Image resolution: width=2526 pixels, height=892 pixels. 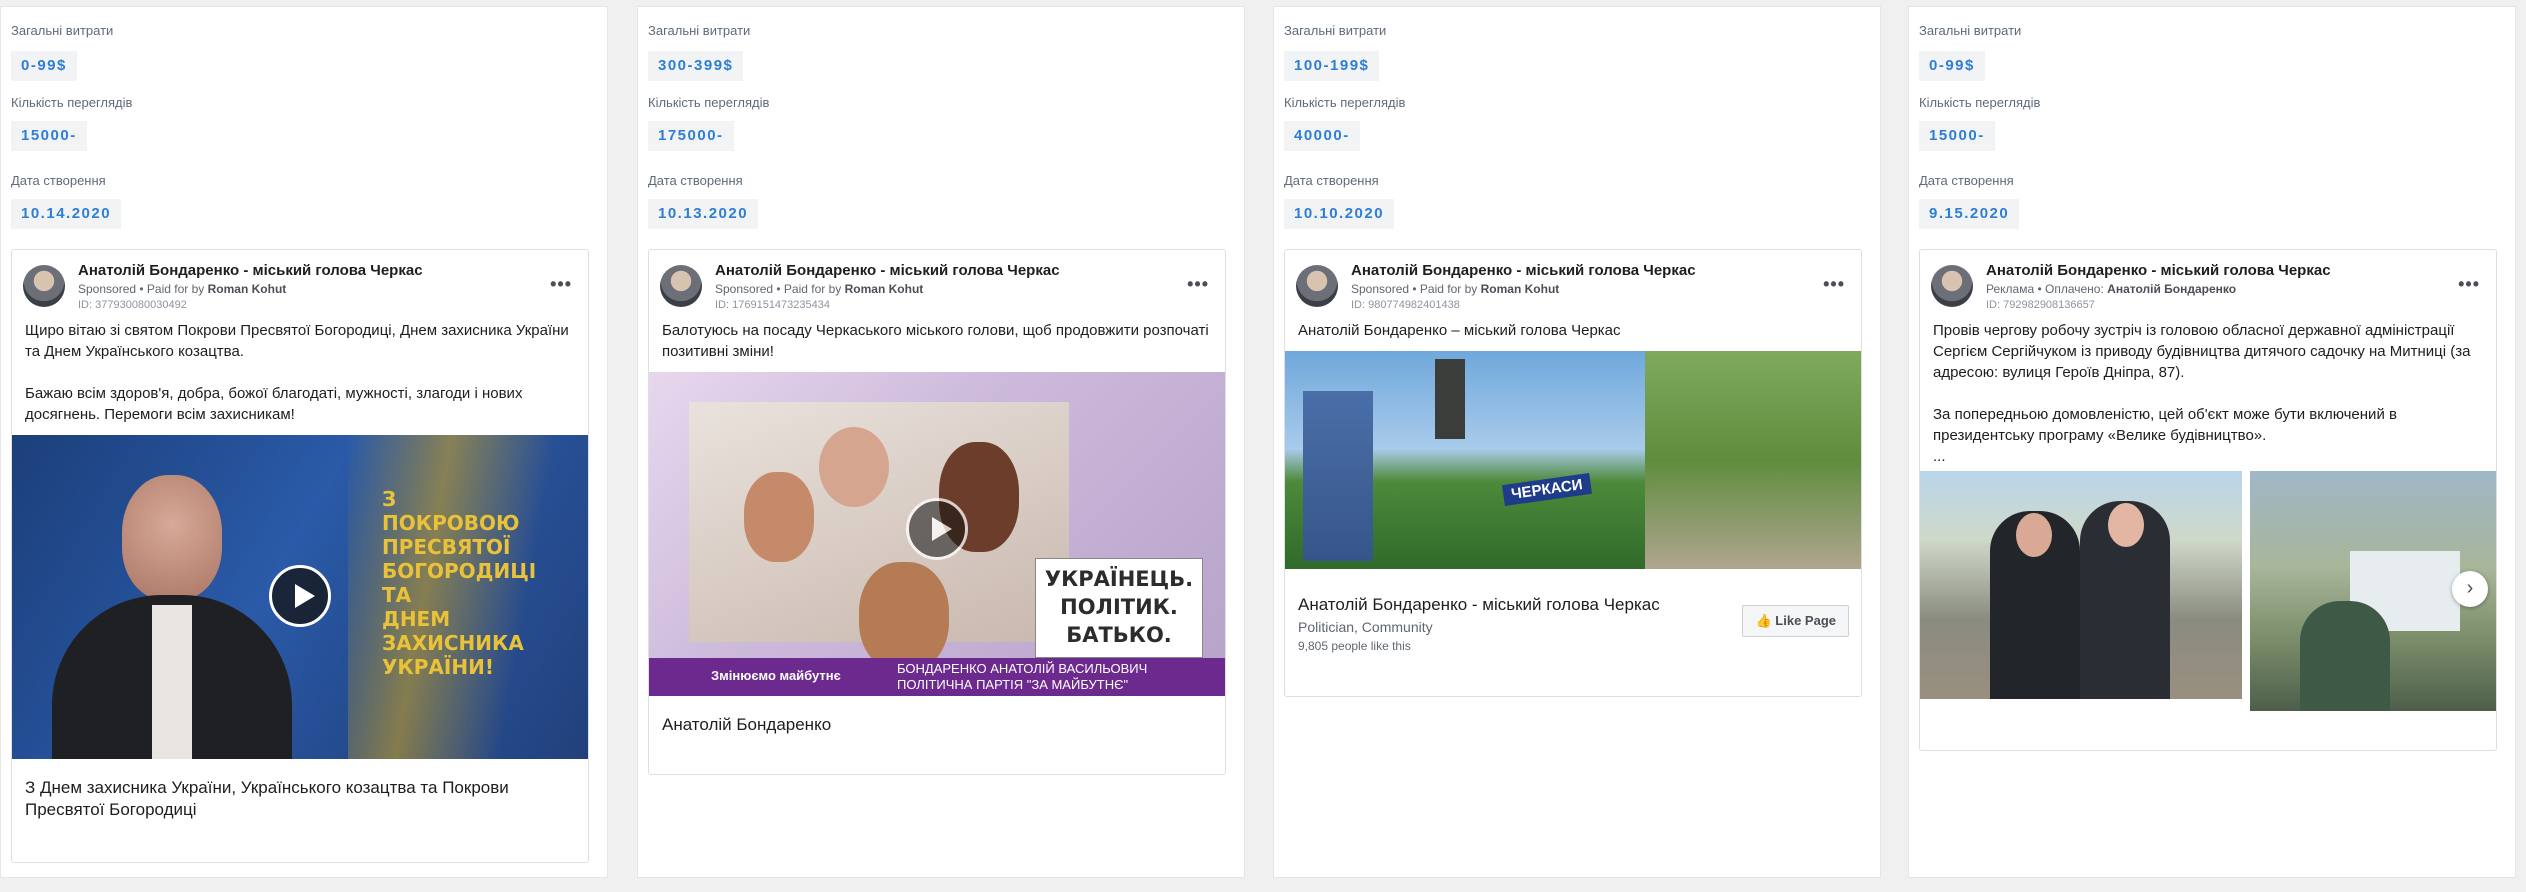 What do you see at coordinates (1546, 489) in the screenshot?
I see `city-sign: ЧЕРКАСИ` at bounding box center [1546, 489].